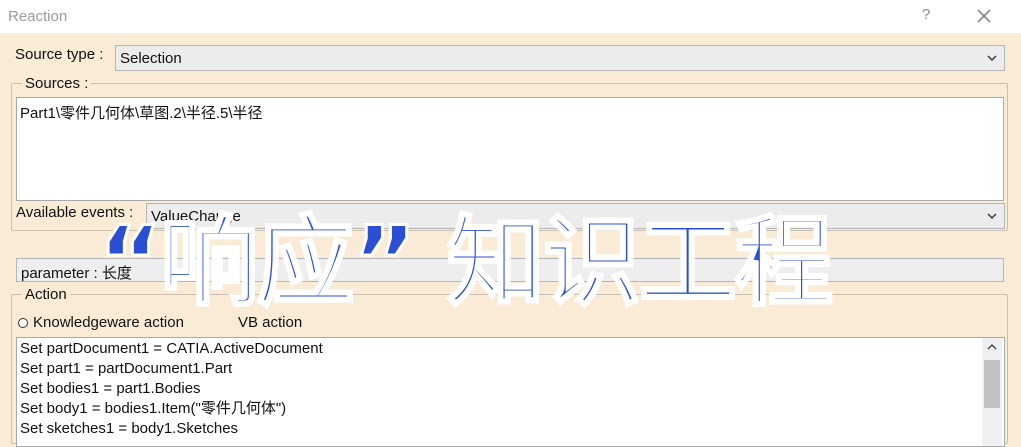 This screenshot has height=447, width=1021. Describe the element at coordinates (560, 58) in the screenshot. I see `source-type-combo: Selection` at that location.